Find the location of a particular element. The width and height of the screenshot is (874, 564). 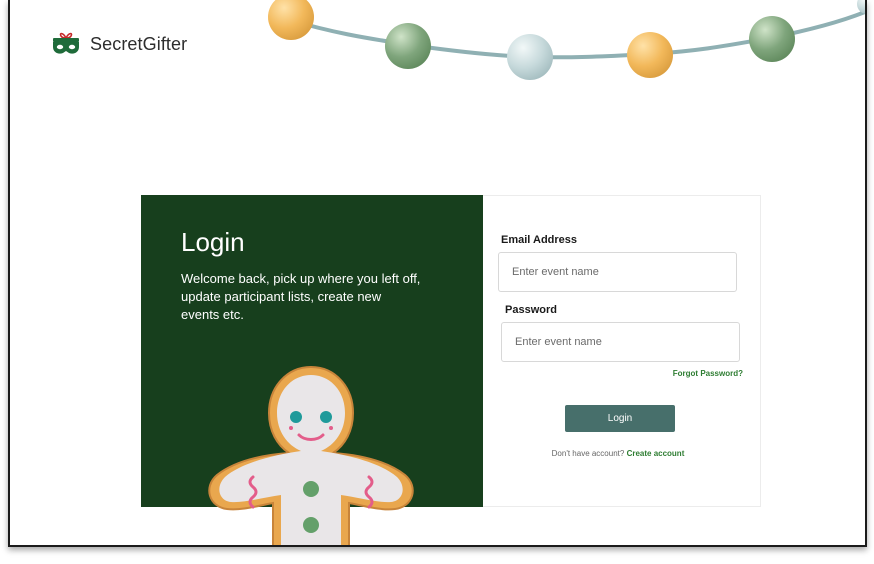

forgot-password-link: Forgot Password? is located at coordinates (708, 373).